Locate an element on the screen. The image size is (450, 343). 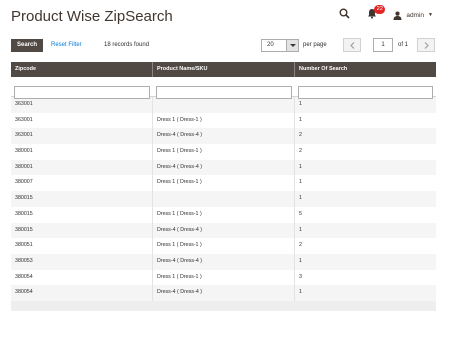
previous-page-button is located at coordinates (352, 45).